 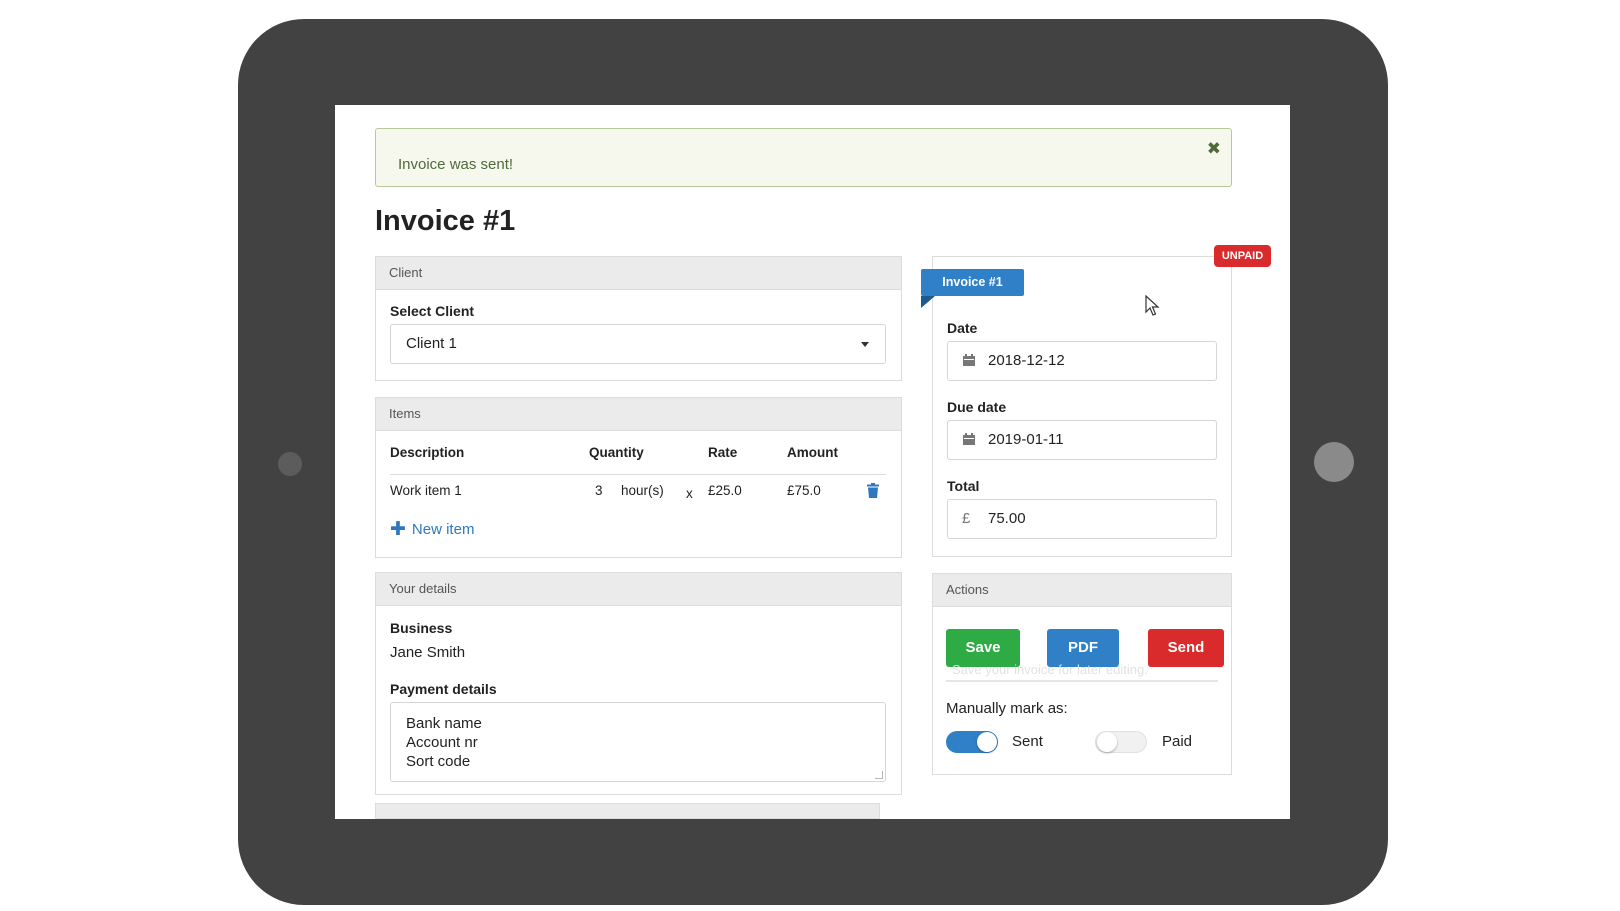 What do you see at coordinates (638, 474) in the screenshot?
I see `table-divider` at bounding box center [638, 474].